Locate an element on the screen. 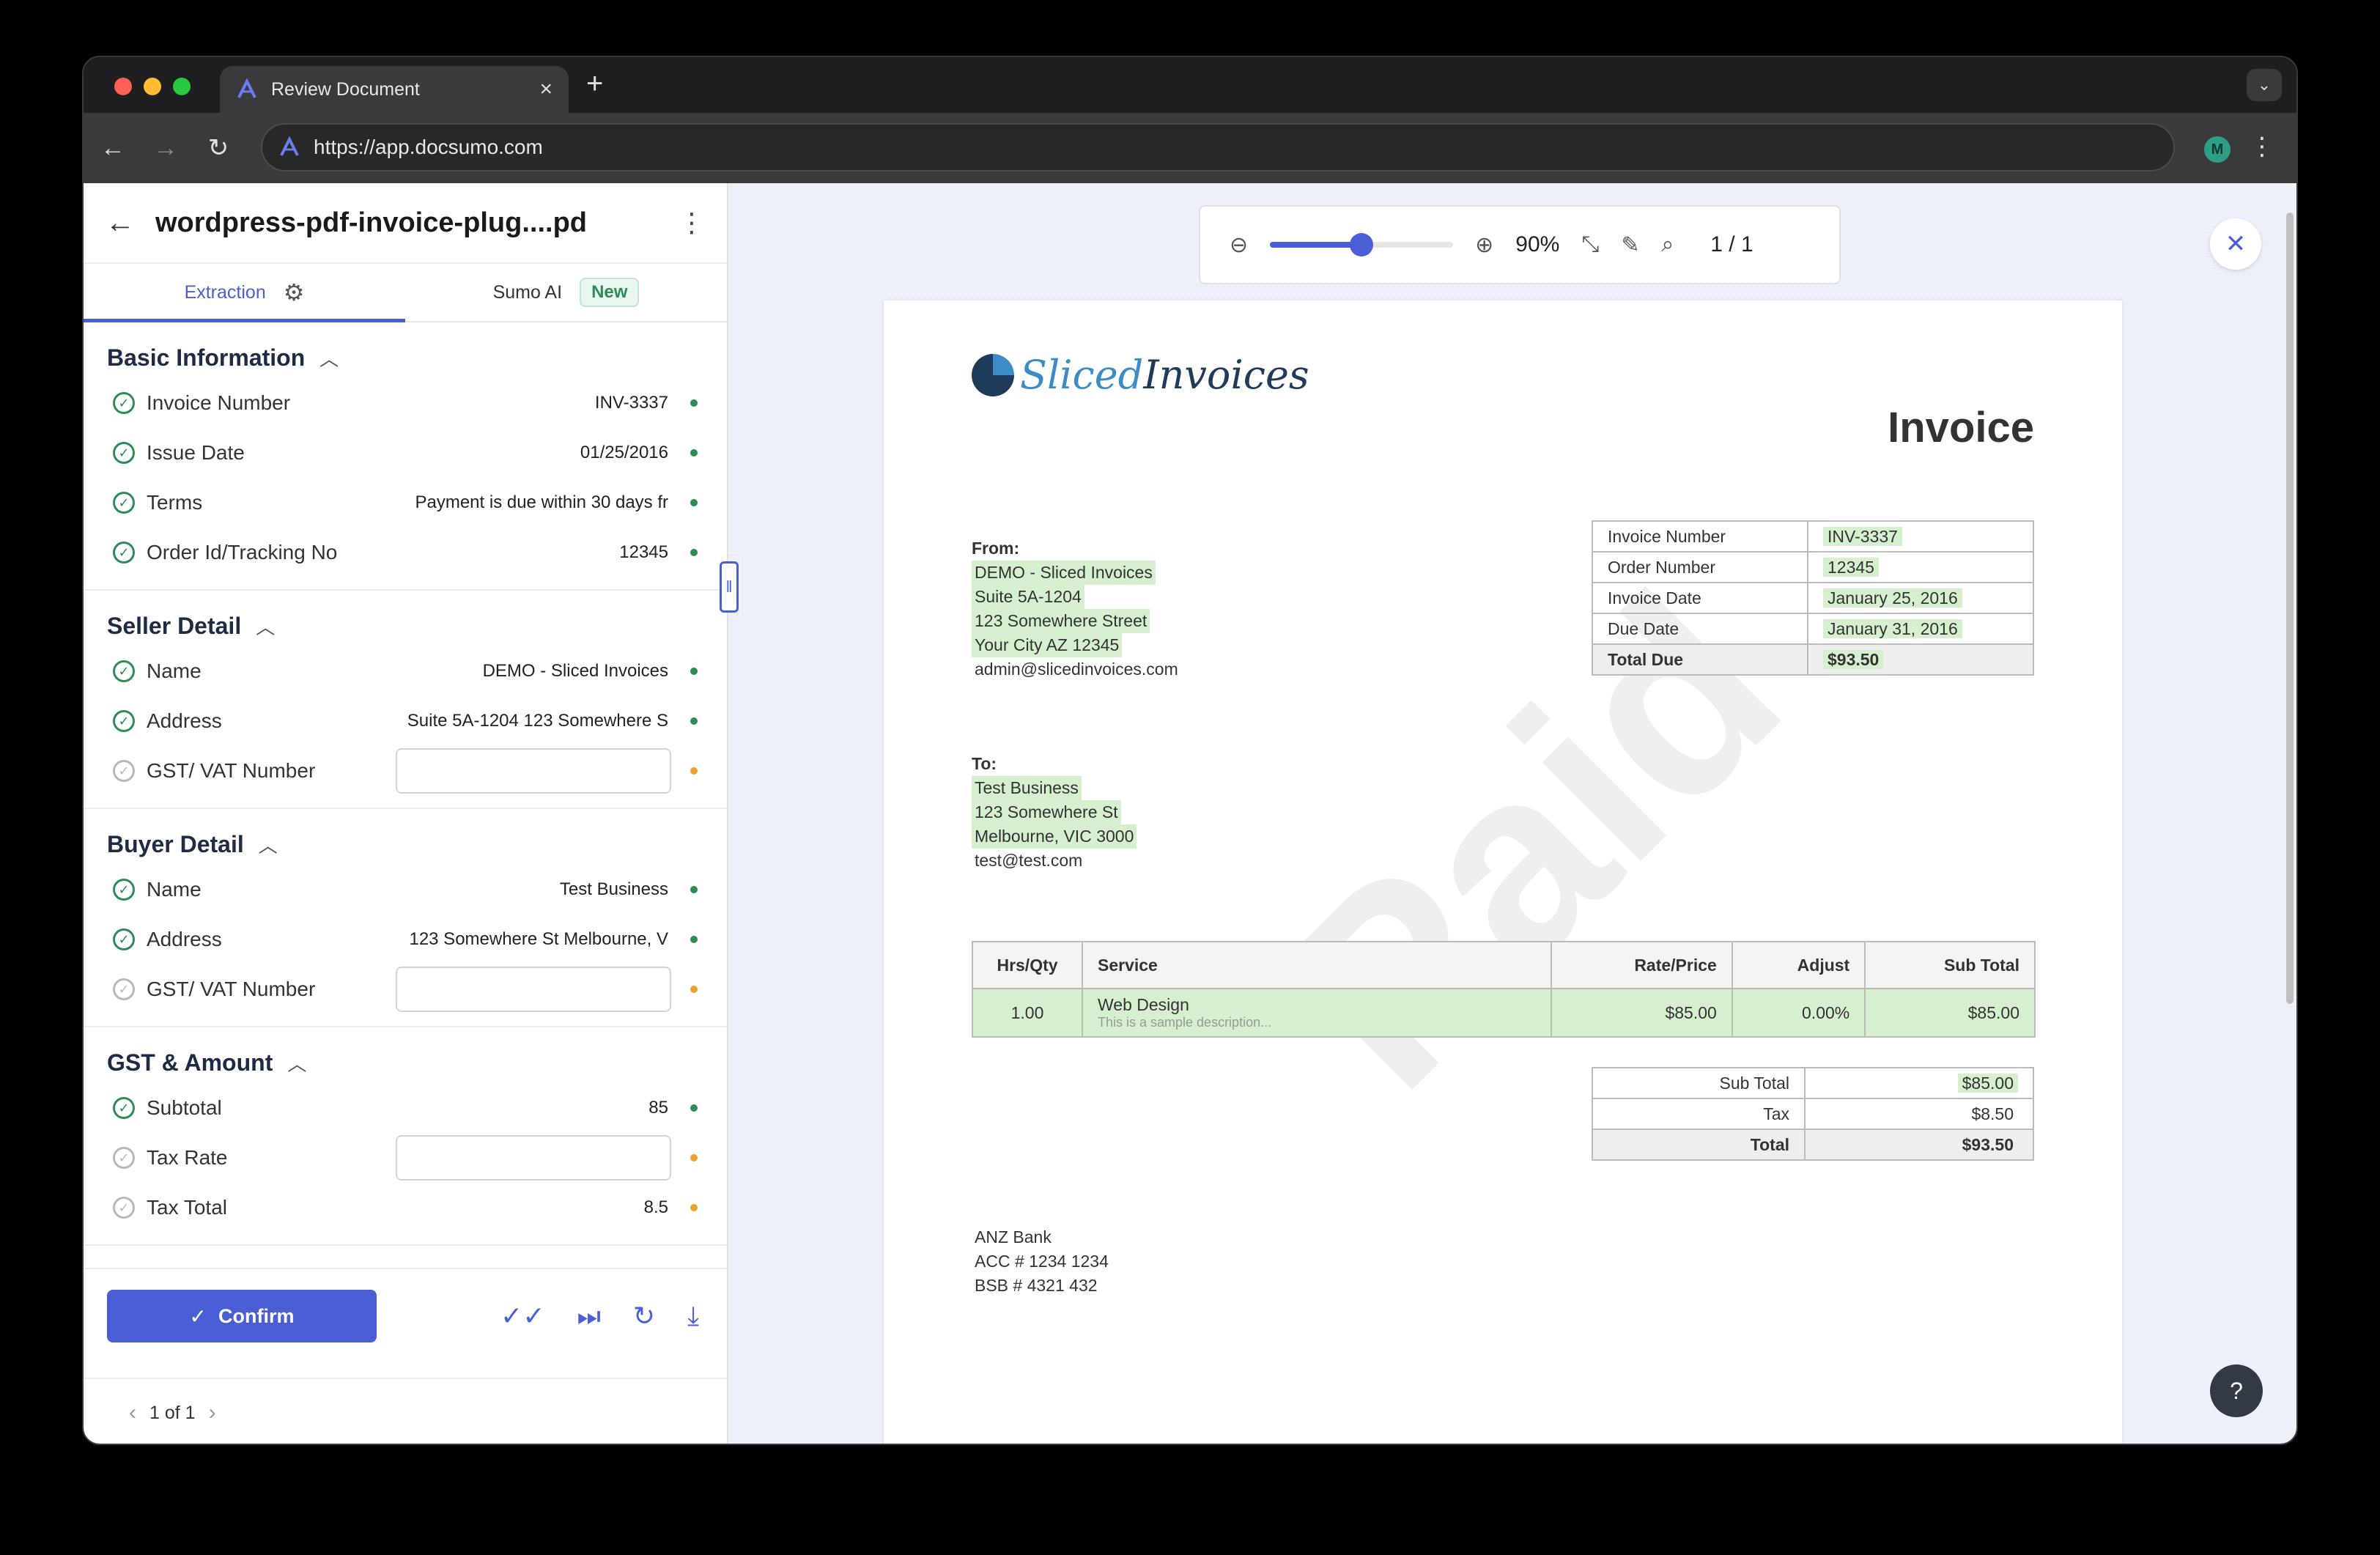  more-options-icon: ⋮ is located at coordinates (692, 222).